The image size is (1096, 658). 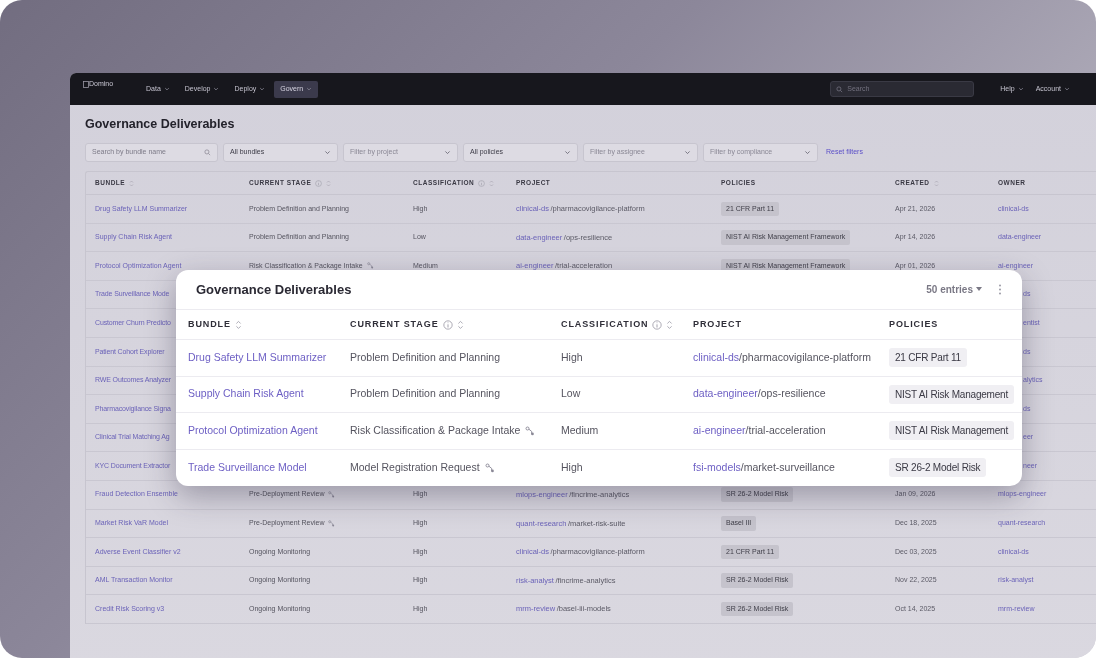 What do you see at coordinates (725, 394) in the screenshot?
I see `project-owner-link: data-engineer` at bounding box center [725, 394].